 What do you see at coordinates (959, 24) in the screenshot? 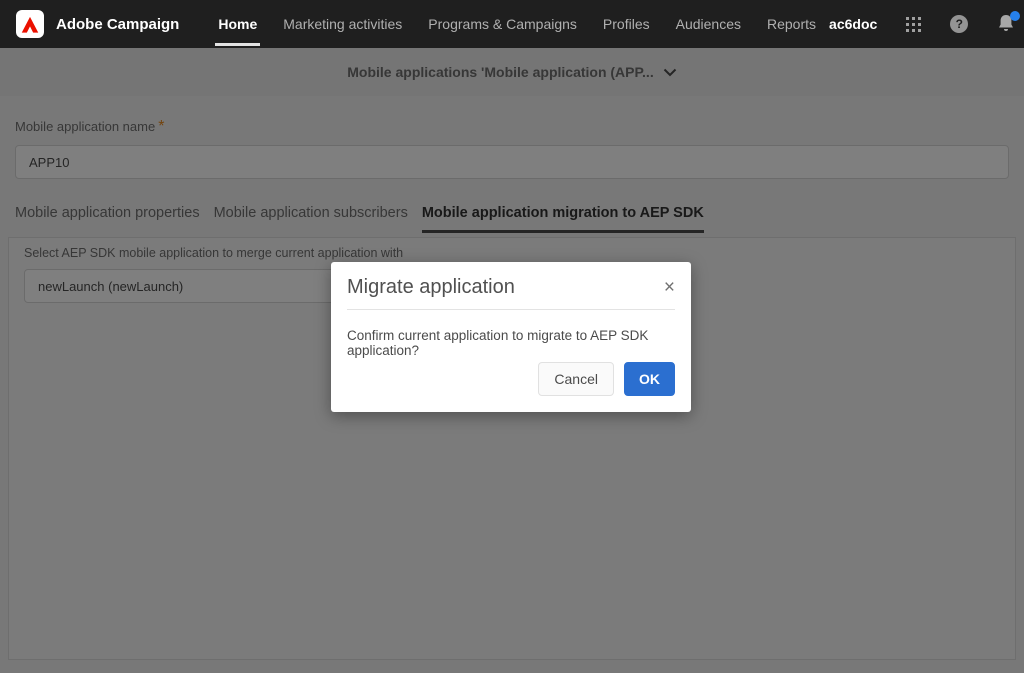
I see `help-icon: ?` at bounding box center [959, 24].